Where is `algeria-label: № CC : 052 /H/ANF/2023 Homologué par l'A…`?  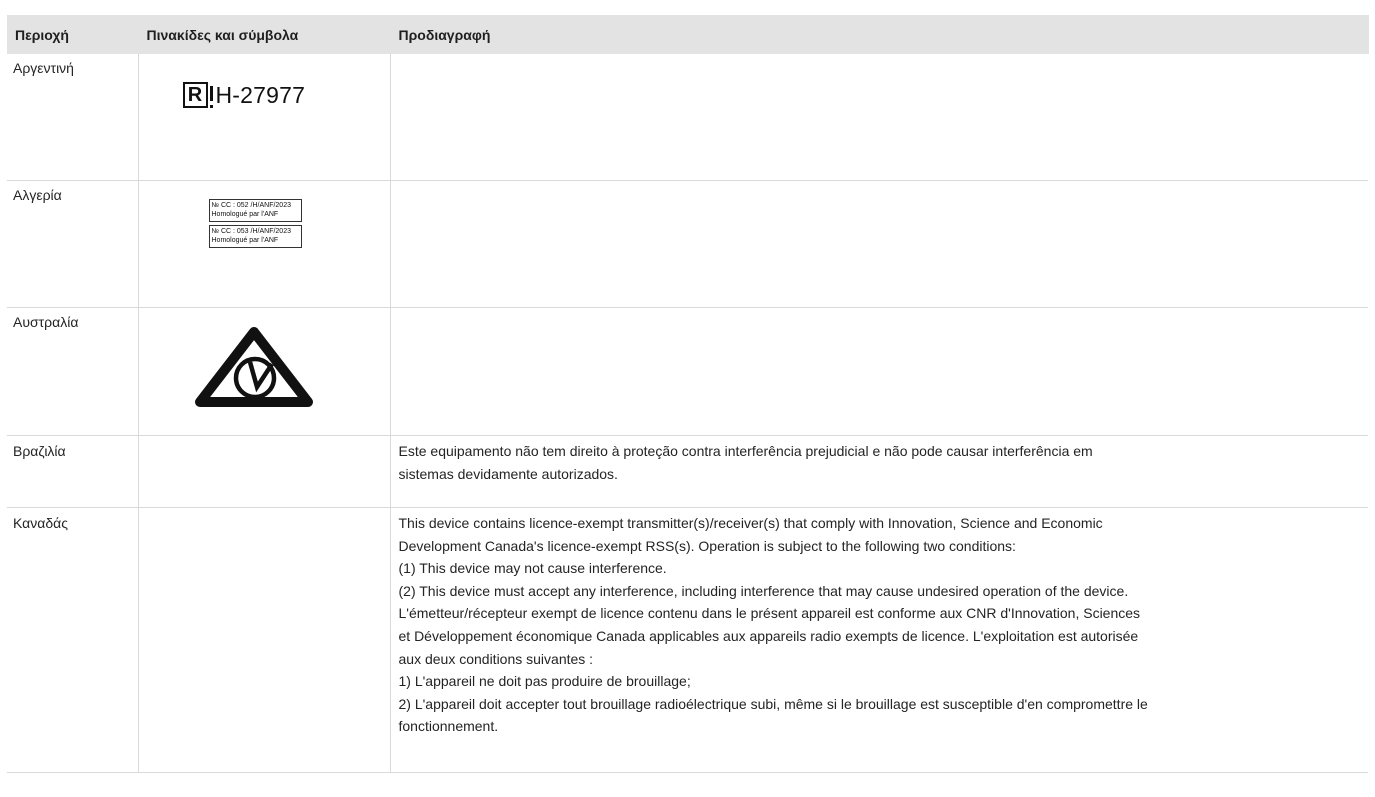 algeria-label: № CC : 052 /H/ANF/2023 Homologué par l'A… is located at coordinates (255, 210).